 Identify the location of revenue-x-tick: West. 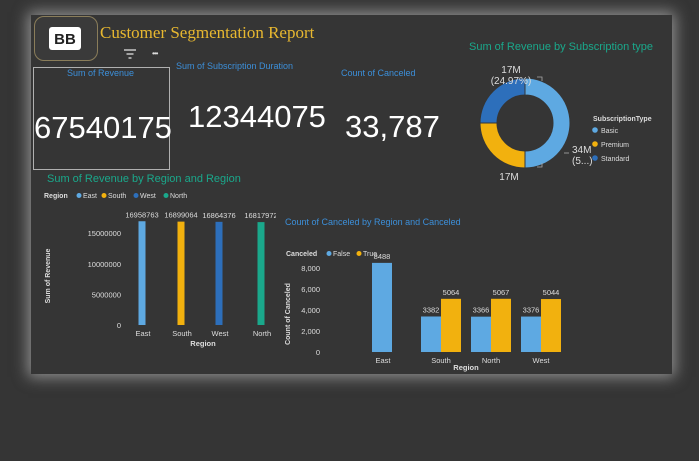
(221, 333).